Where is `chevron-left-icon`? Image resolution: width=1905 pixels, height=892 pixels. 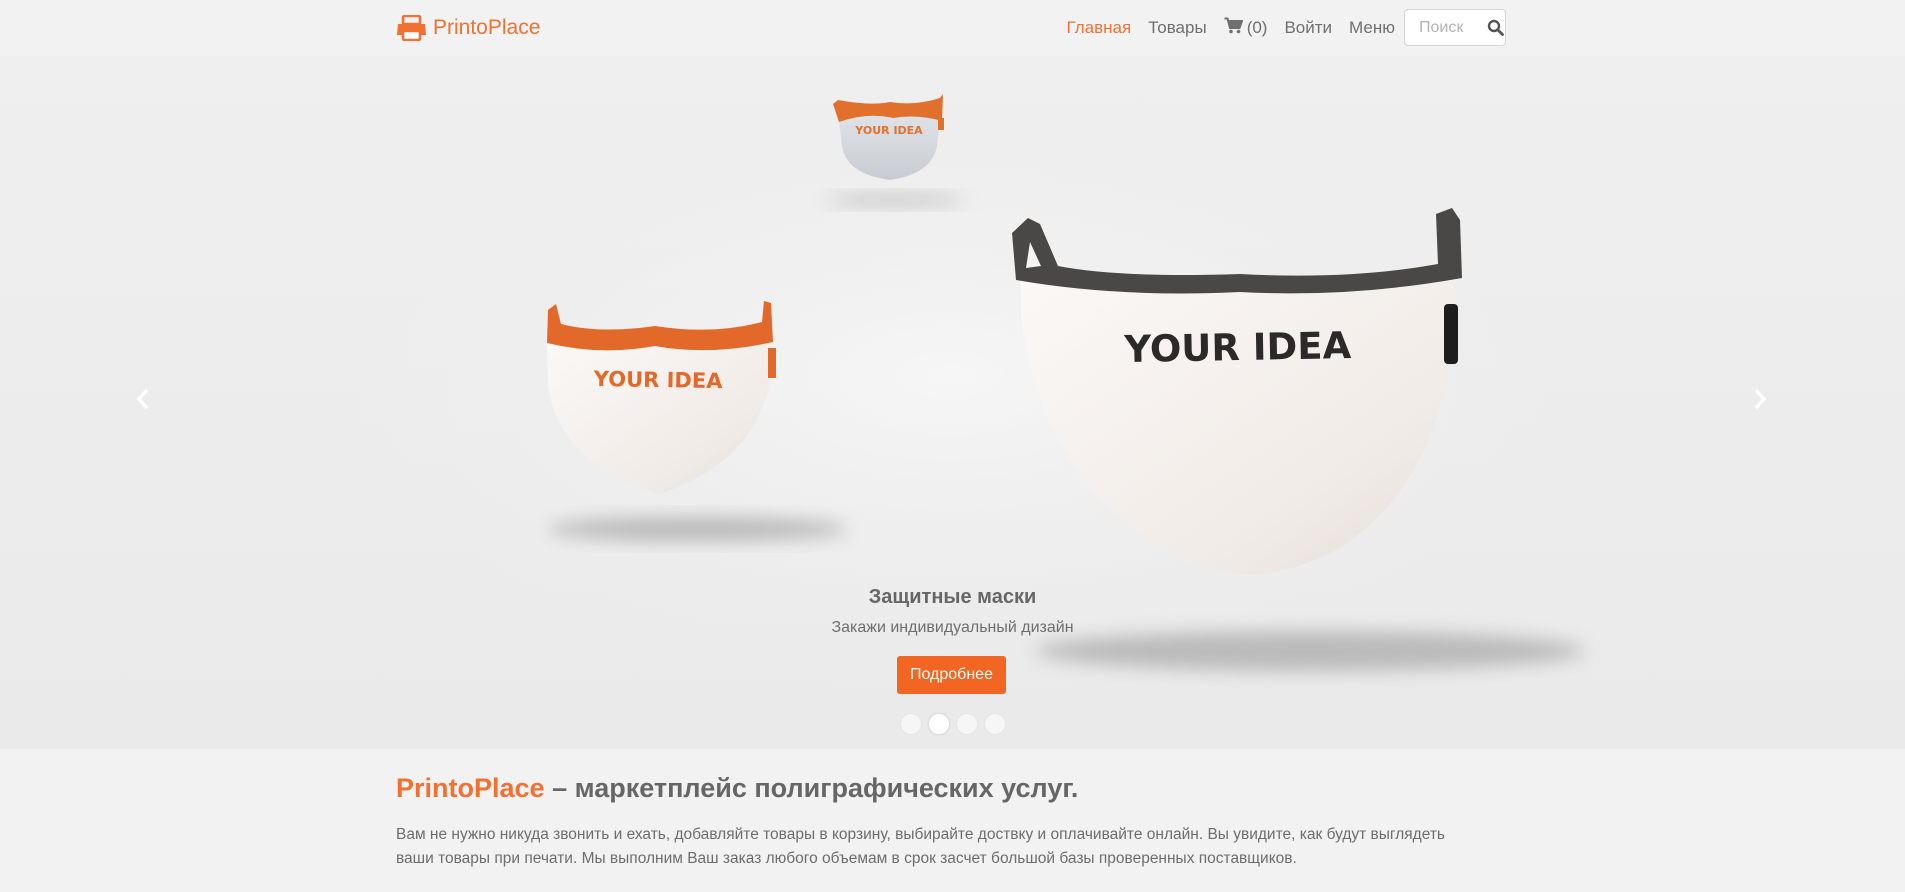 chevron-left-icon is located at coordinates (143, 401).